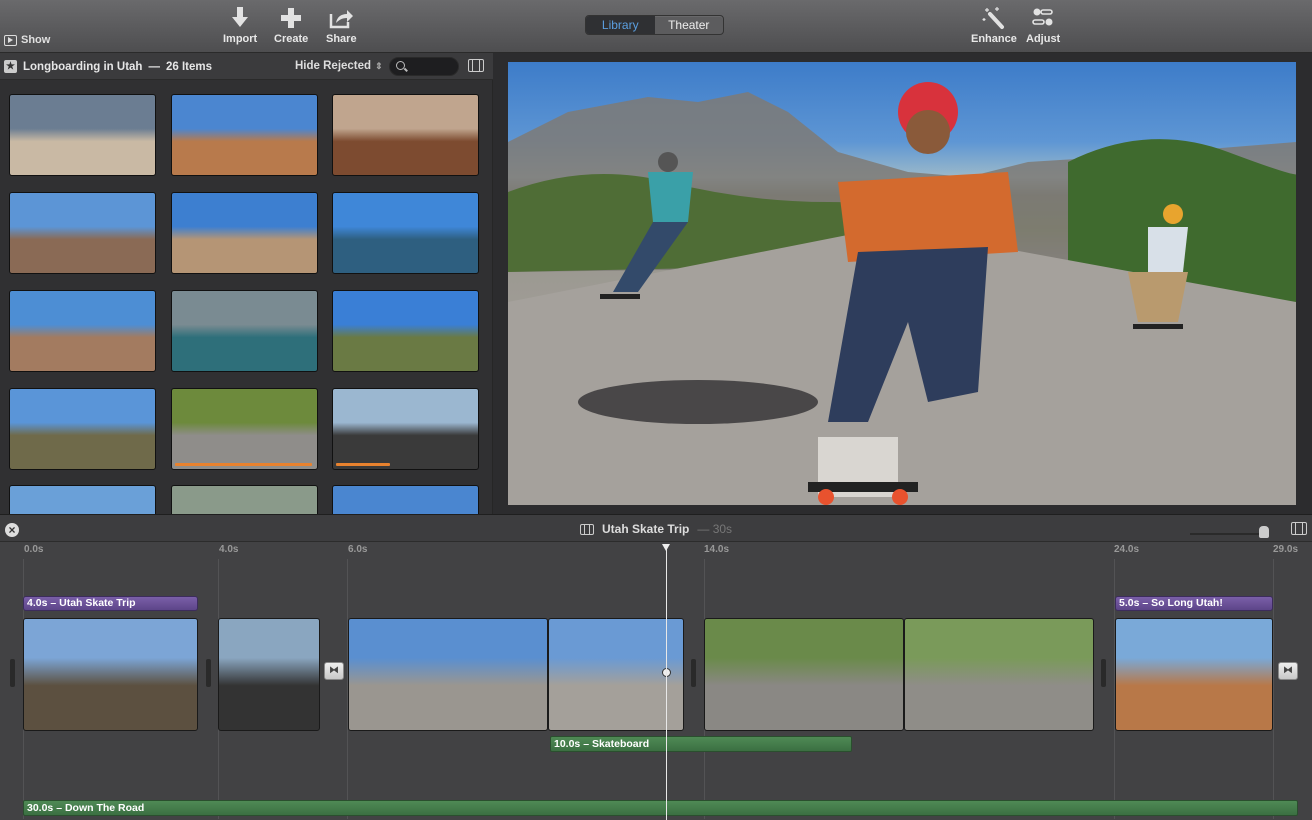 The image size is (1312, 820). What do you see at coordinates (229, 549) in the screenshot?
I see `ruler-label: 4.0s` at bounding box center [229, 549].